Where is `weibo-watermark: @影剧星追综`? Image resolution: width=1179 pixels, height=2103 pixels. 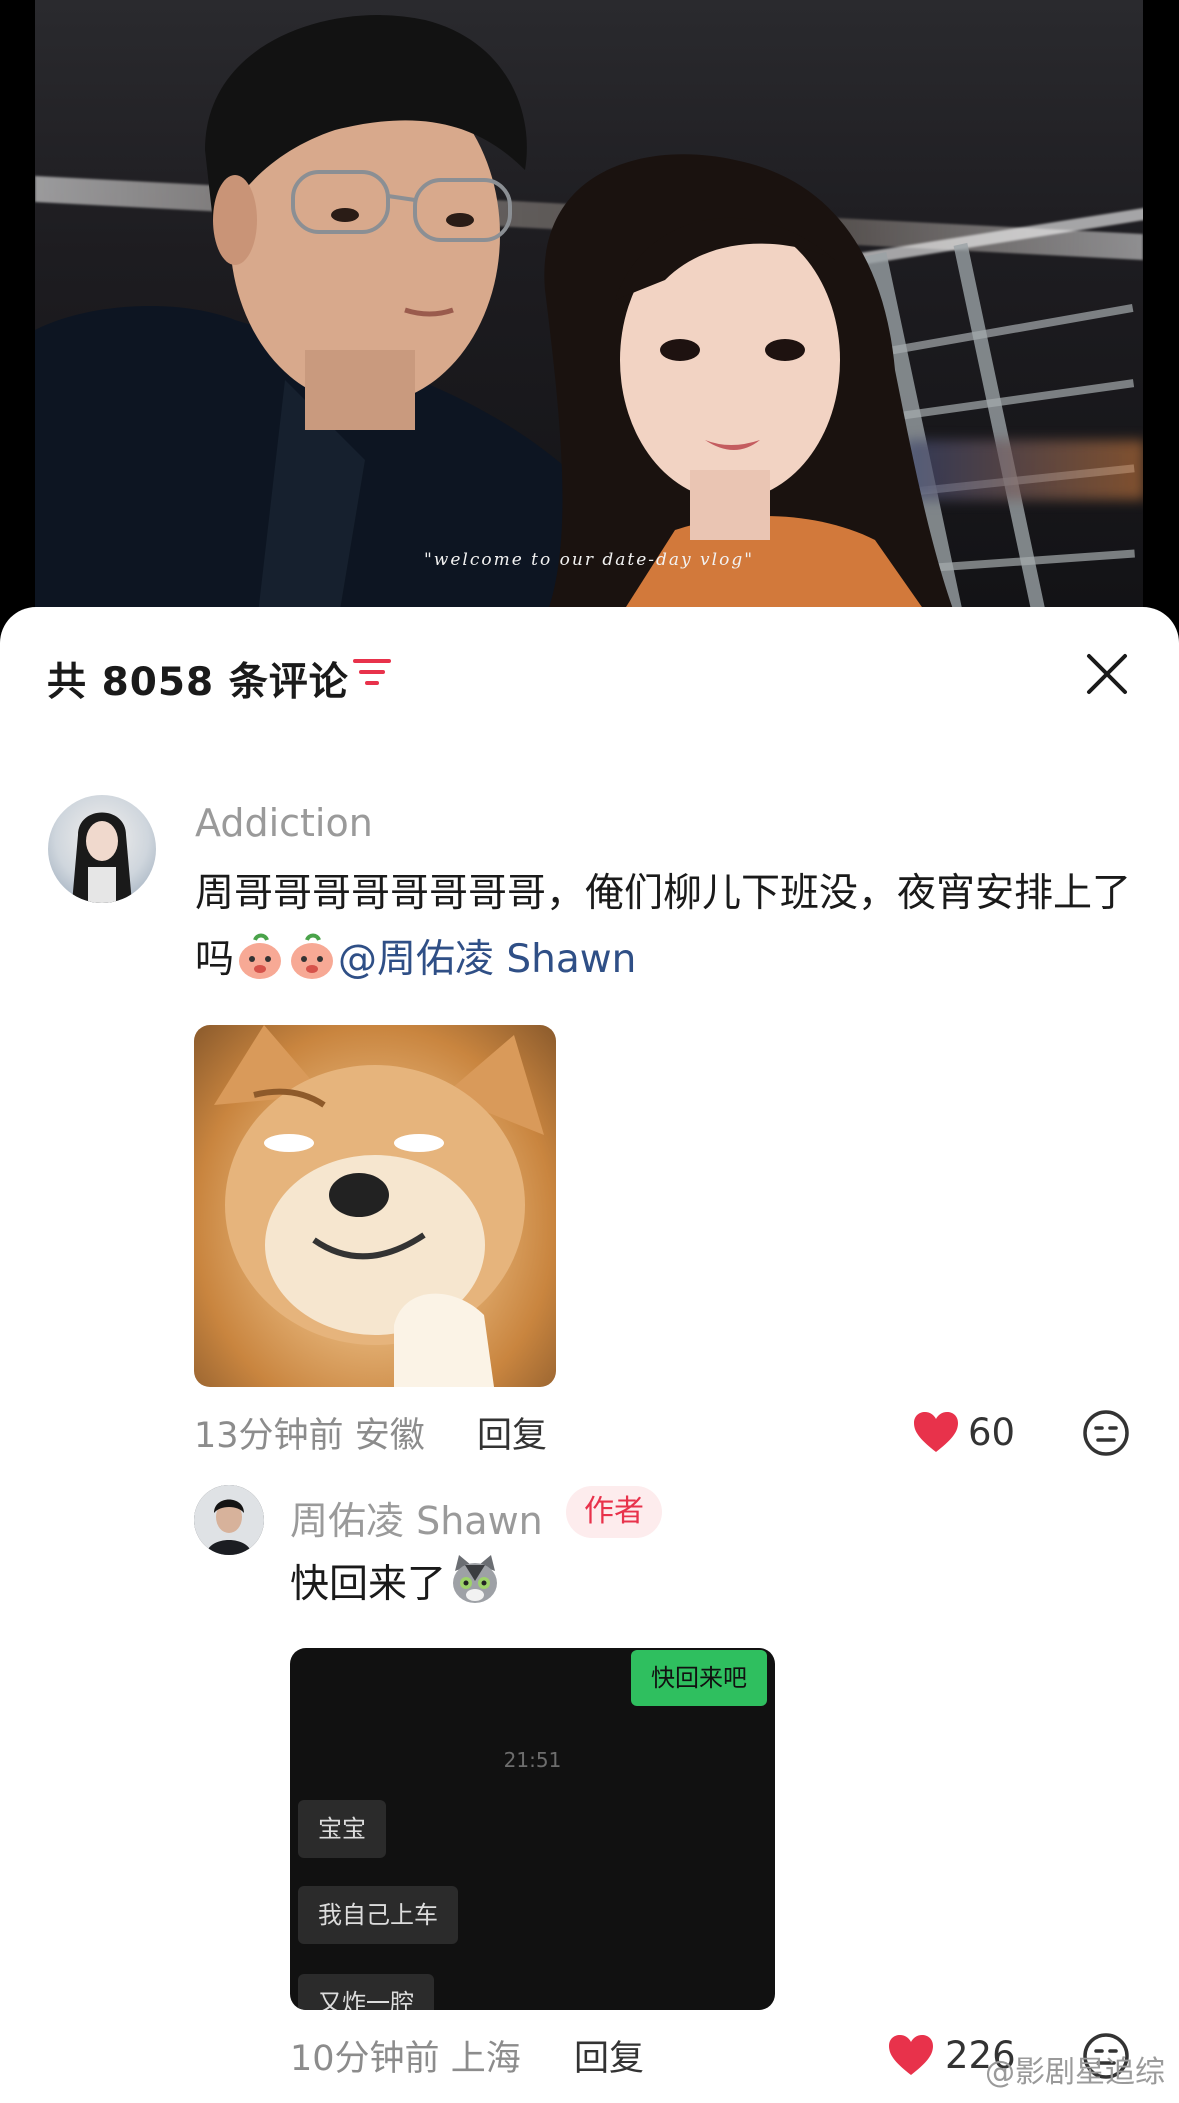 weibo-watermark: @影剧星追综 is located at coordinates (1075, 2072).